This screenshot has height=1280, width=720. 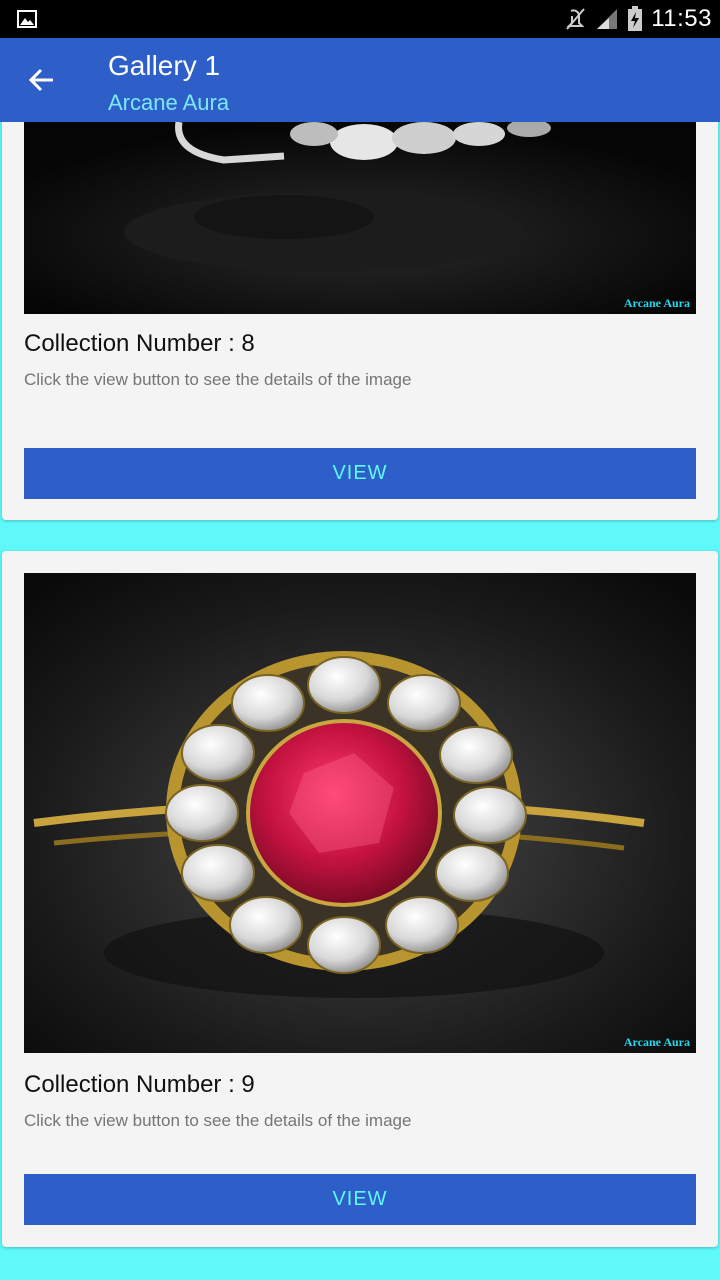 I want to click on signal-icon, so click(x=607, y=19).